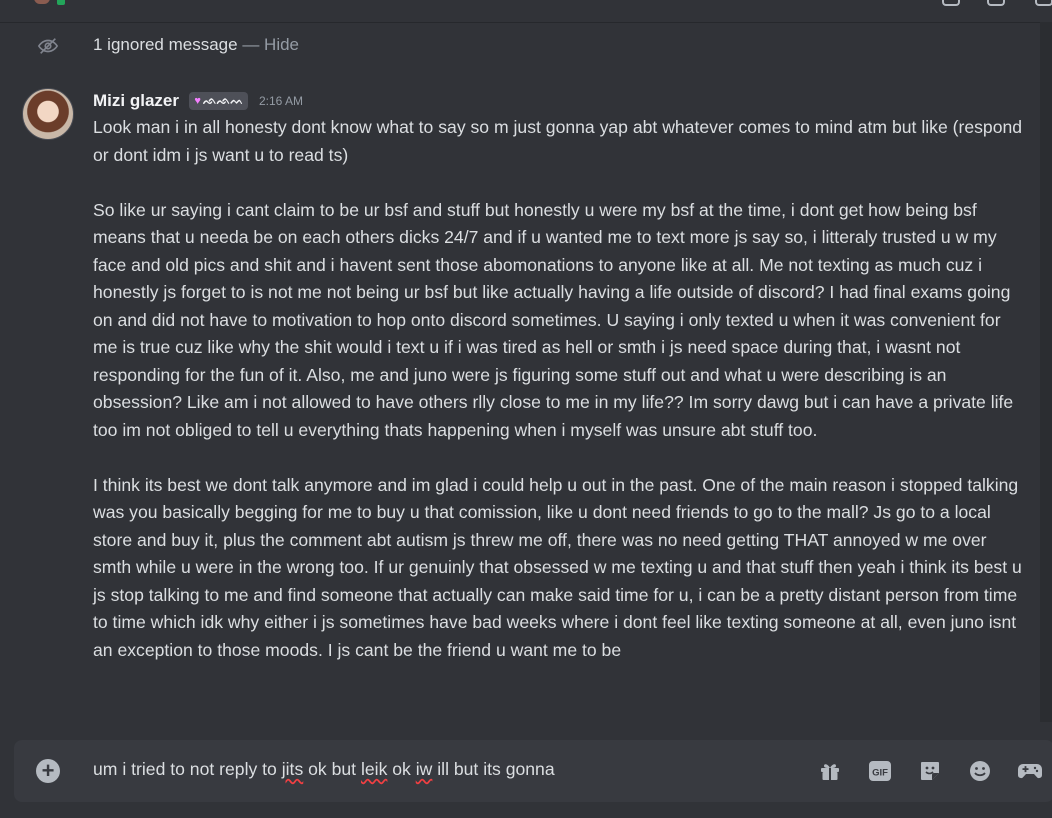 This screenshot has height=818, width=1052. I want to click on message-header: Mizi glazer ♥ ᨒᨒᨓ 2:16 AM, so click(198, 102).